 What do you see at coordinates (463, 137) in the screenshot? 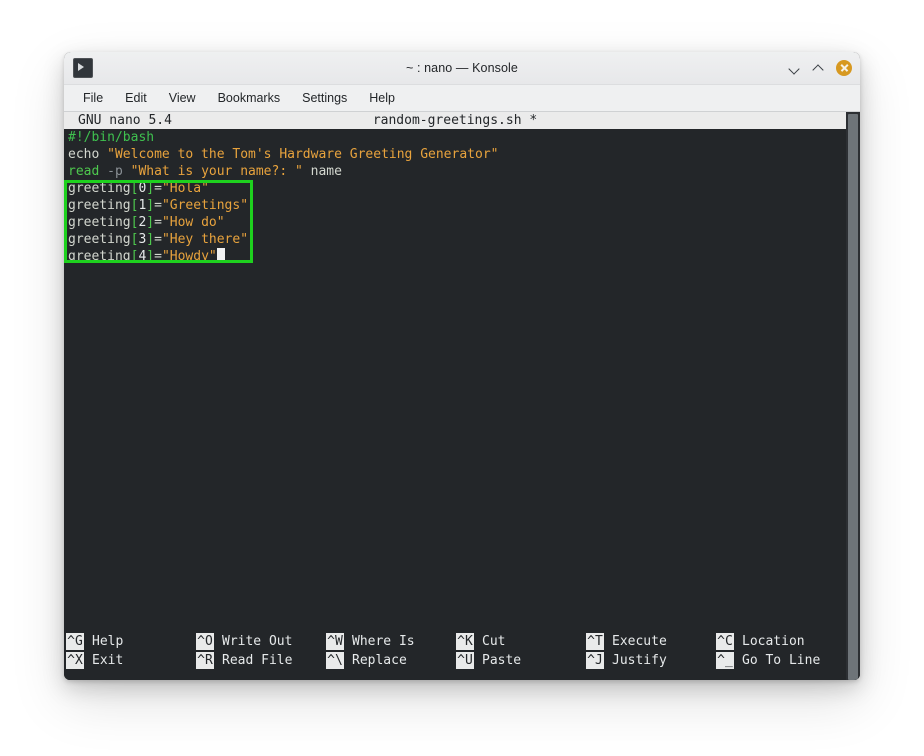
I see `code-line-shebang: #!/bin/bash` at bounding box center [463, 137].